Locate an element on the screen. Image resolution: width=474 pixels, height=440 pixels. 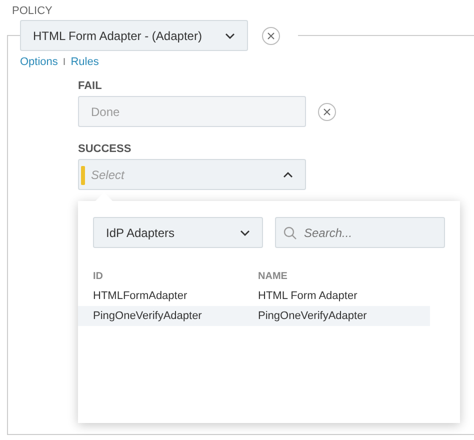
table-cell-text: HTML Form Adapter is located at coordinates (308, 296).